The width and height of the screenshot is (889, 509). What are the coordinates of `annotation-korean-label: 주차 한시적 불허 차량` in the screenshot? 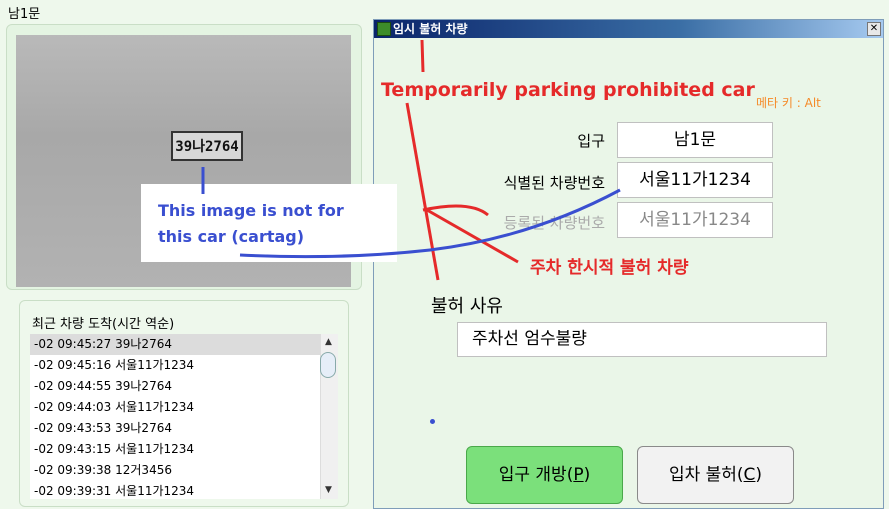 It's located at (609, 268).